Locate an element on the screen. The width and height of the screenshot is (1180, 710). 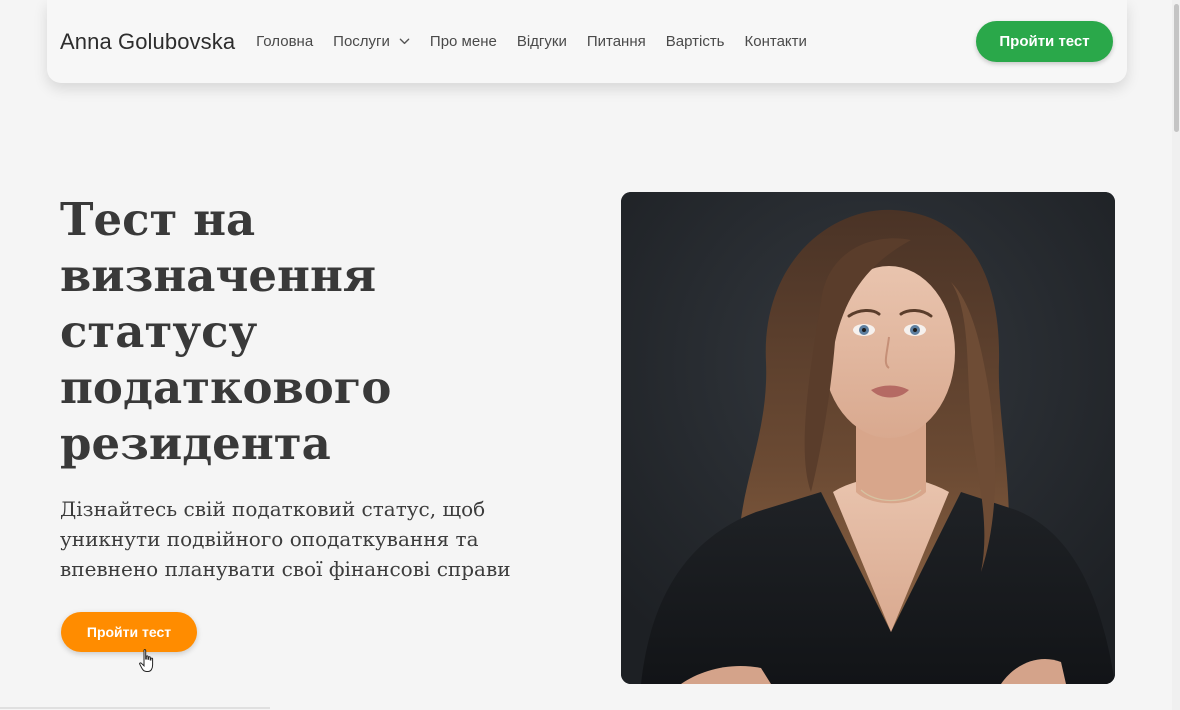
nav-item-label: Контакти is located at coordinates (775, 41).